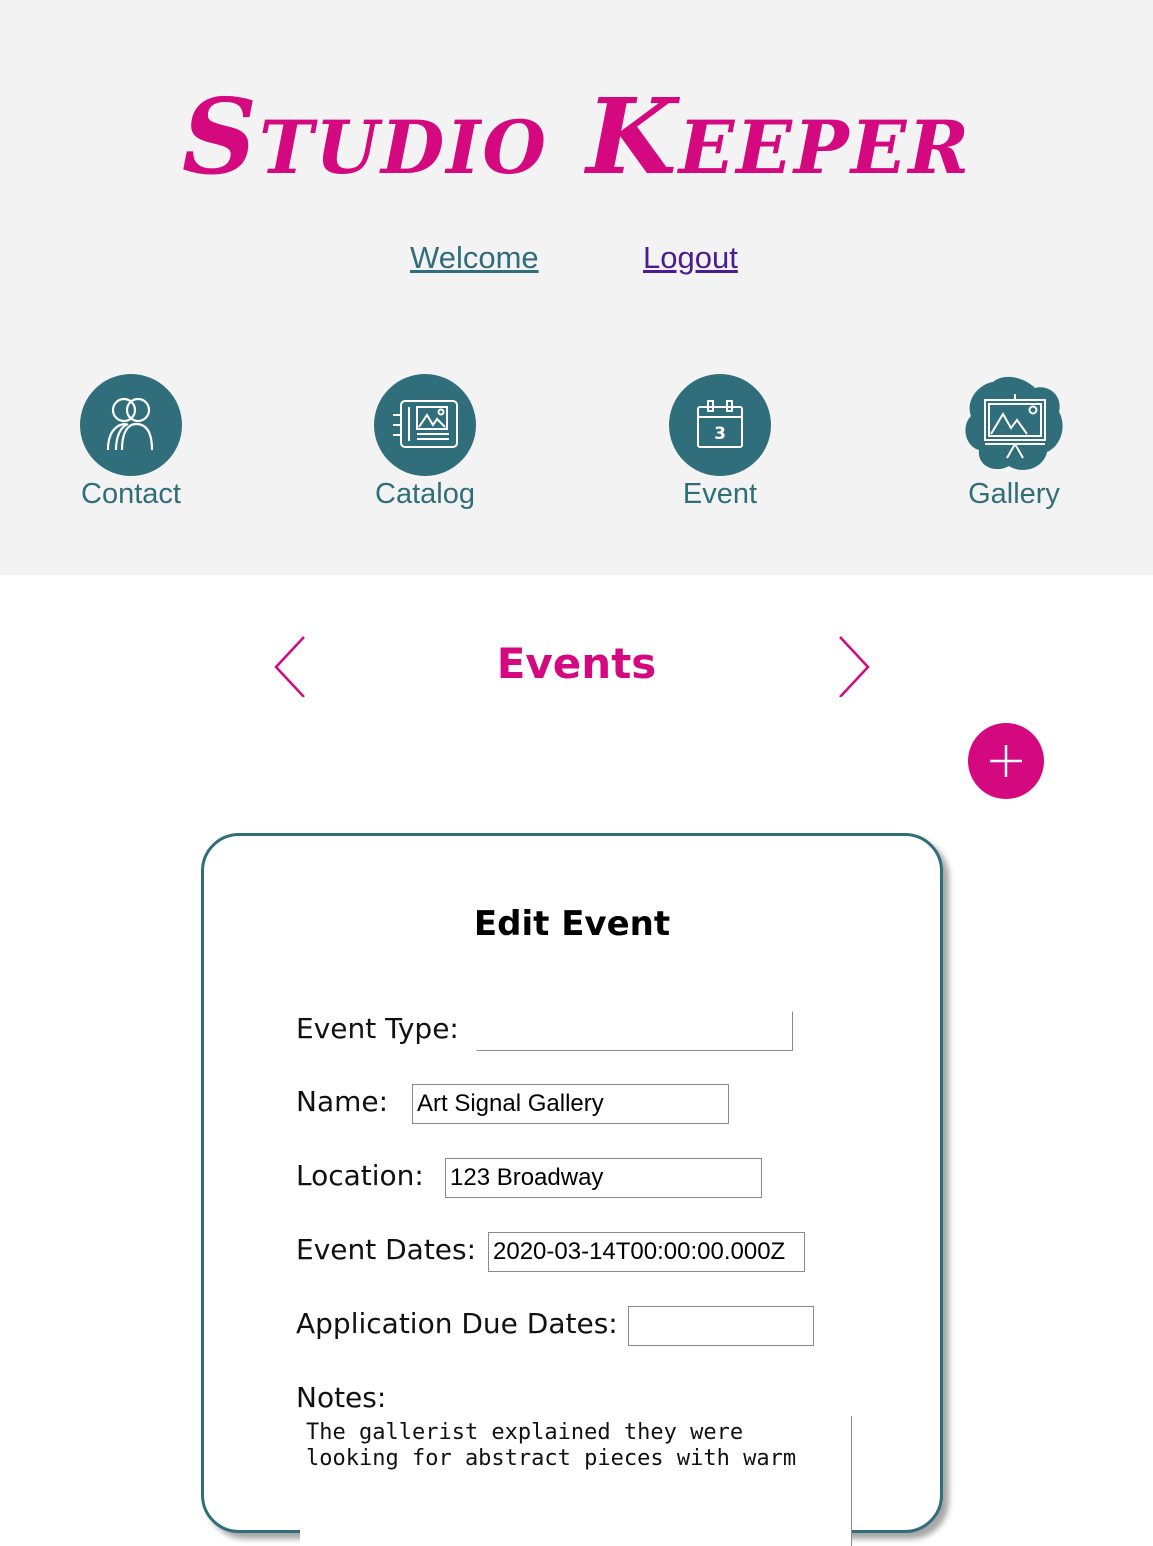 The image size is (1153, 1546). What do you see at coordinates (721, 1326) in the screenshot?
I see `application-due-dates-field` at bounding box center [721, 1326].